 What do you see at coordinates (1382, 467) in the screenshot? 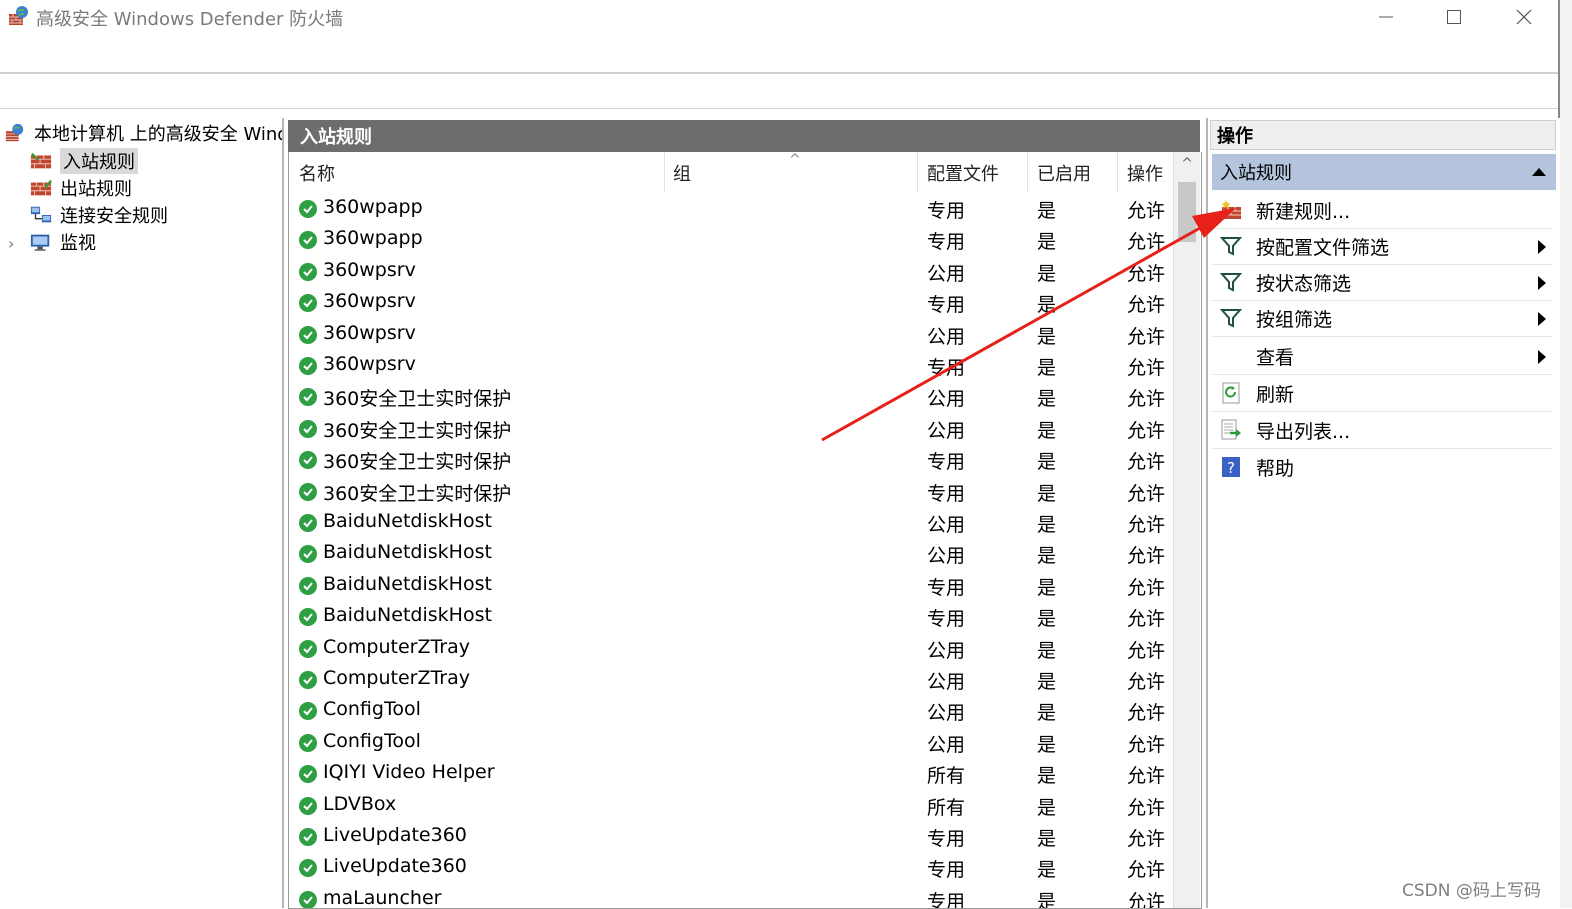
I see `action-help: ? 帮助` at bounding box center [1382, 467].